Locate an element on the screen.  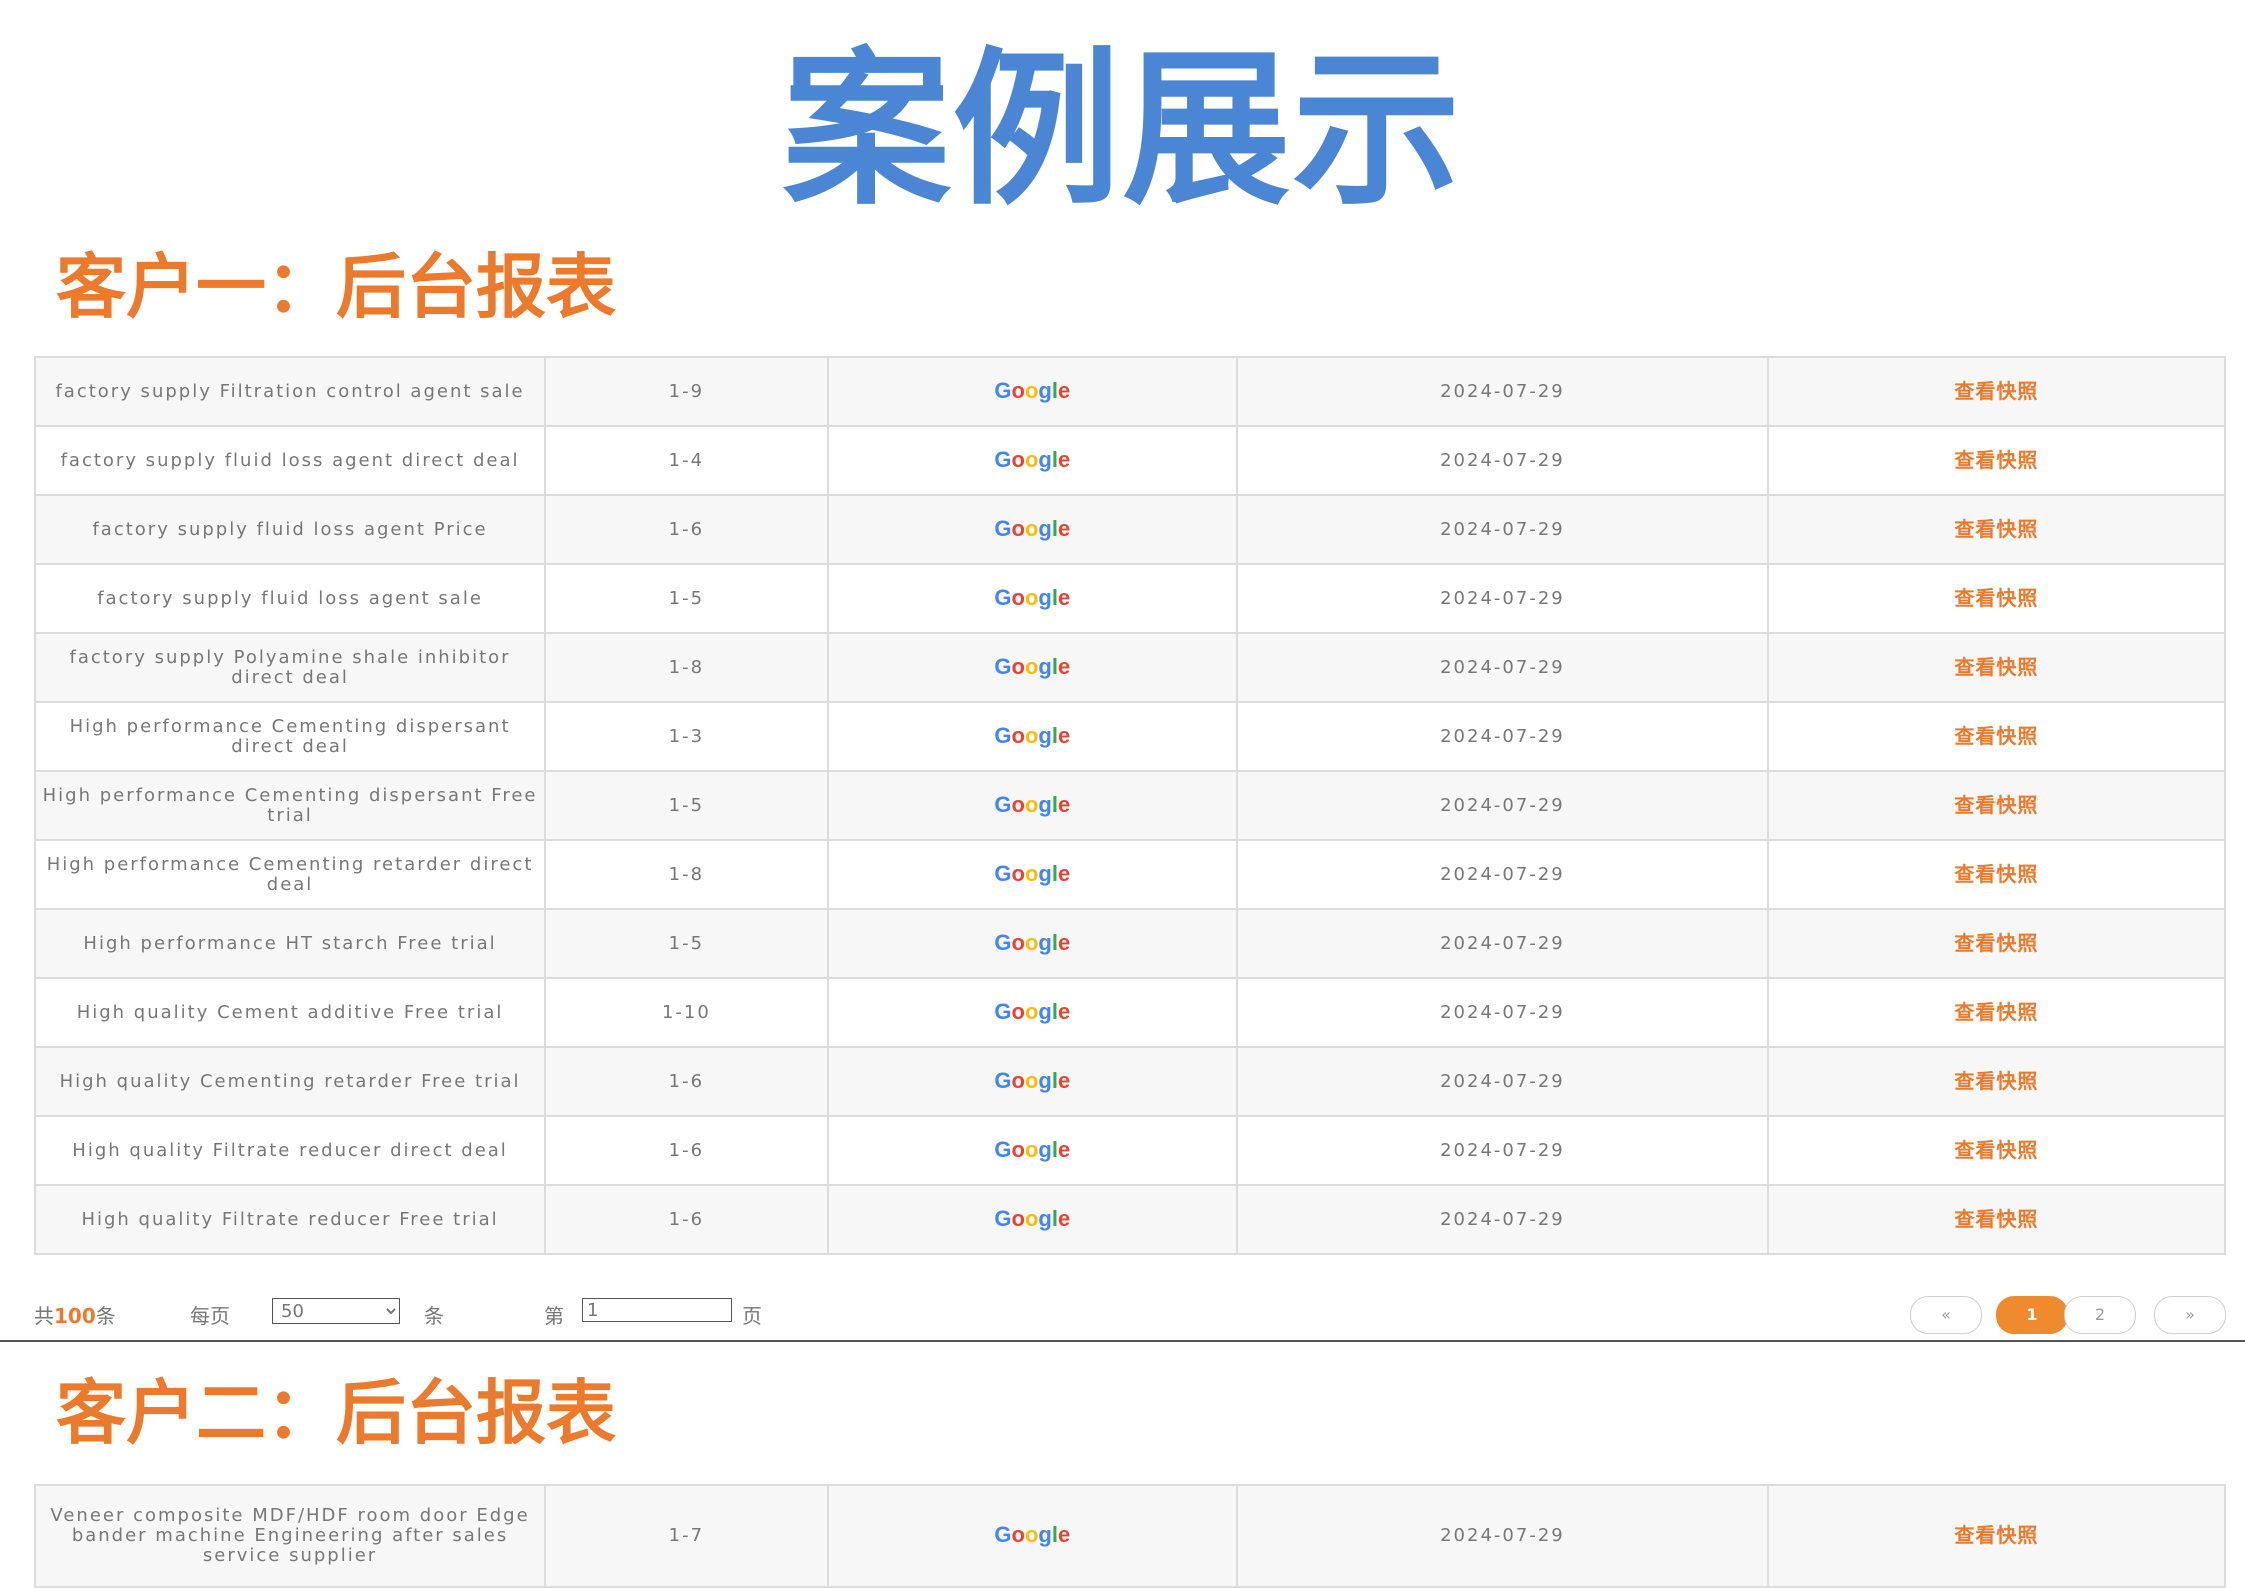
section-divider is located at coordinates (1122, 1341).